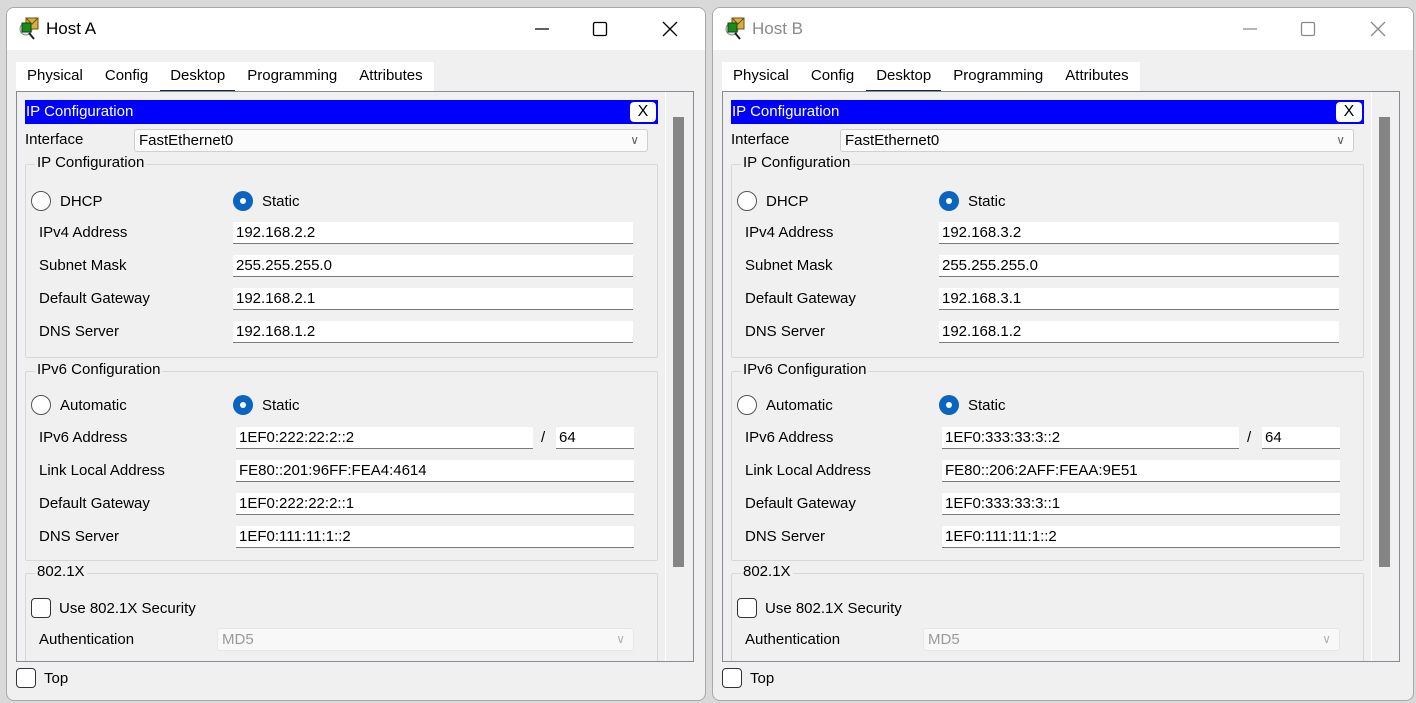 The width and height of the screenshot is (1416, 703). Describe the element at coordinates (789, 437) in the screenshot. I see `ipv6-address-label: IPv6 Address` at that location.